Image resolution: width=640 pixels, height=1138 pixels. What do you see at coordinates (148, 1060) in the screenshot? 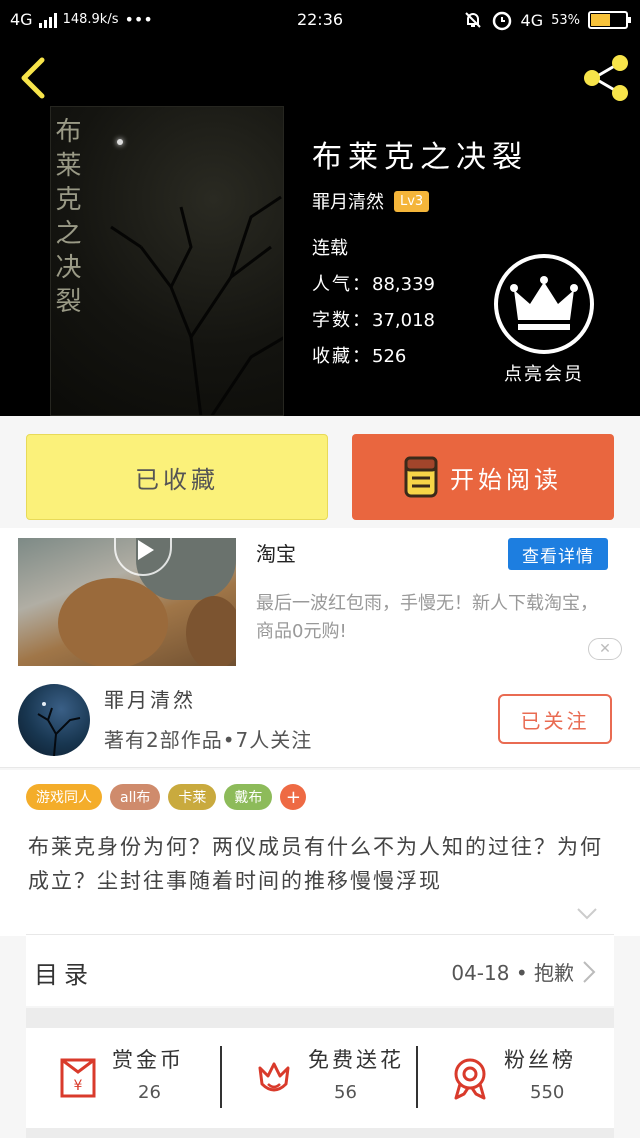
I see `reward-coins-label: 赏金币` at bounding box center [148, 1060].